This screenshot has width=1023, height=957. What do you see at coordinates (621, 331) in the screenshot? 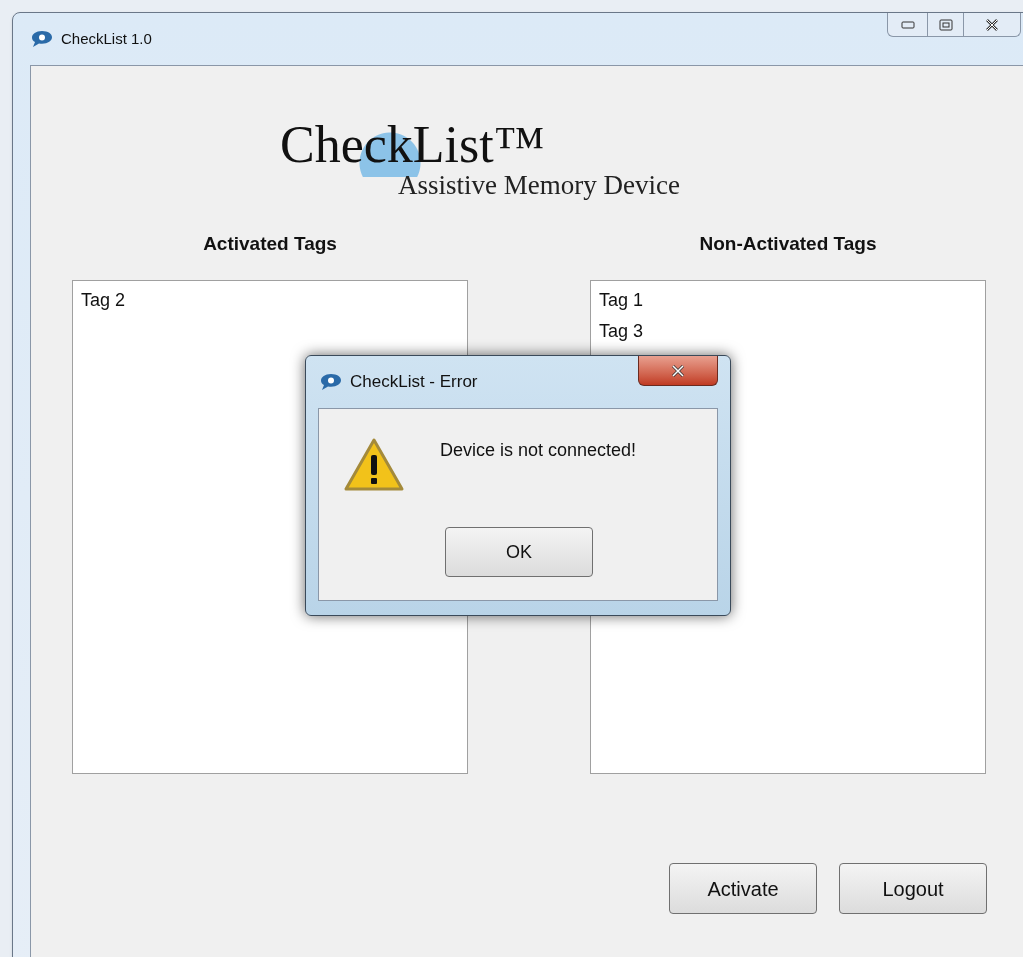
I see `list-item: Tag 3` at bounding box center [621, 331].